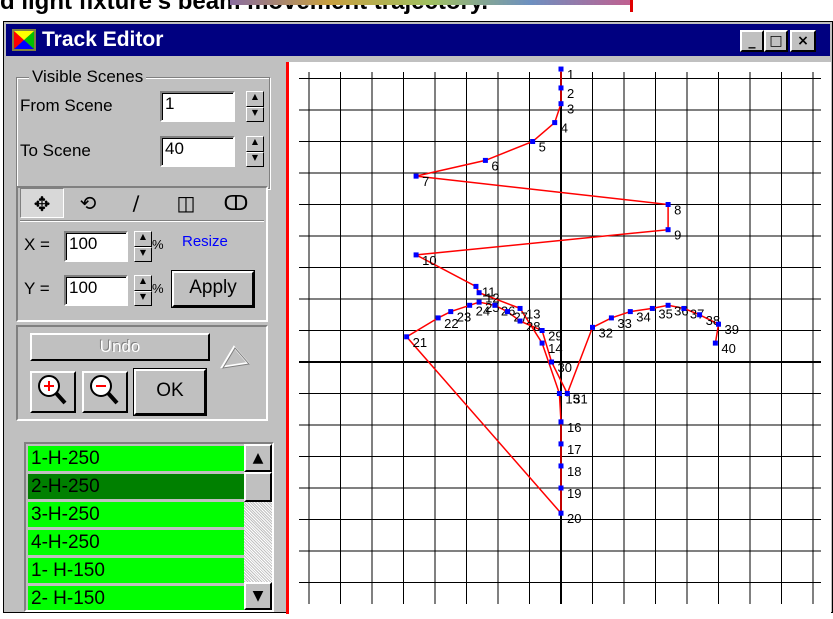  I want to click on y-percent: %, so click(158, 288).